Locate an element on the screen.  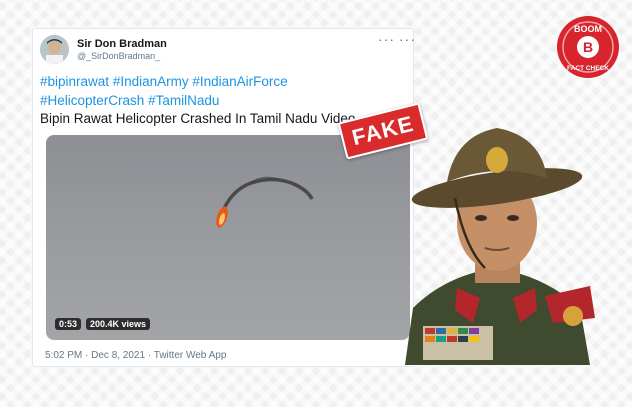
boom-fact-check-logo: BOOM B FACT CHECK is located at coordinates (588, 49).